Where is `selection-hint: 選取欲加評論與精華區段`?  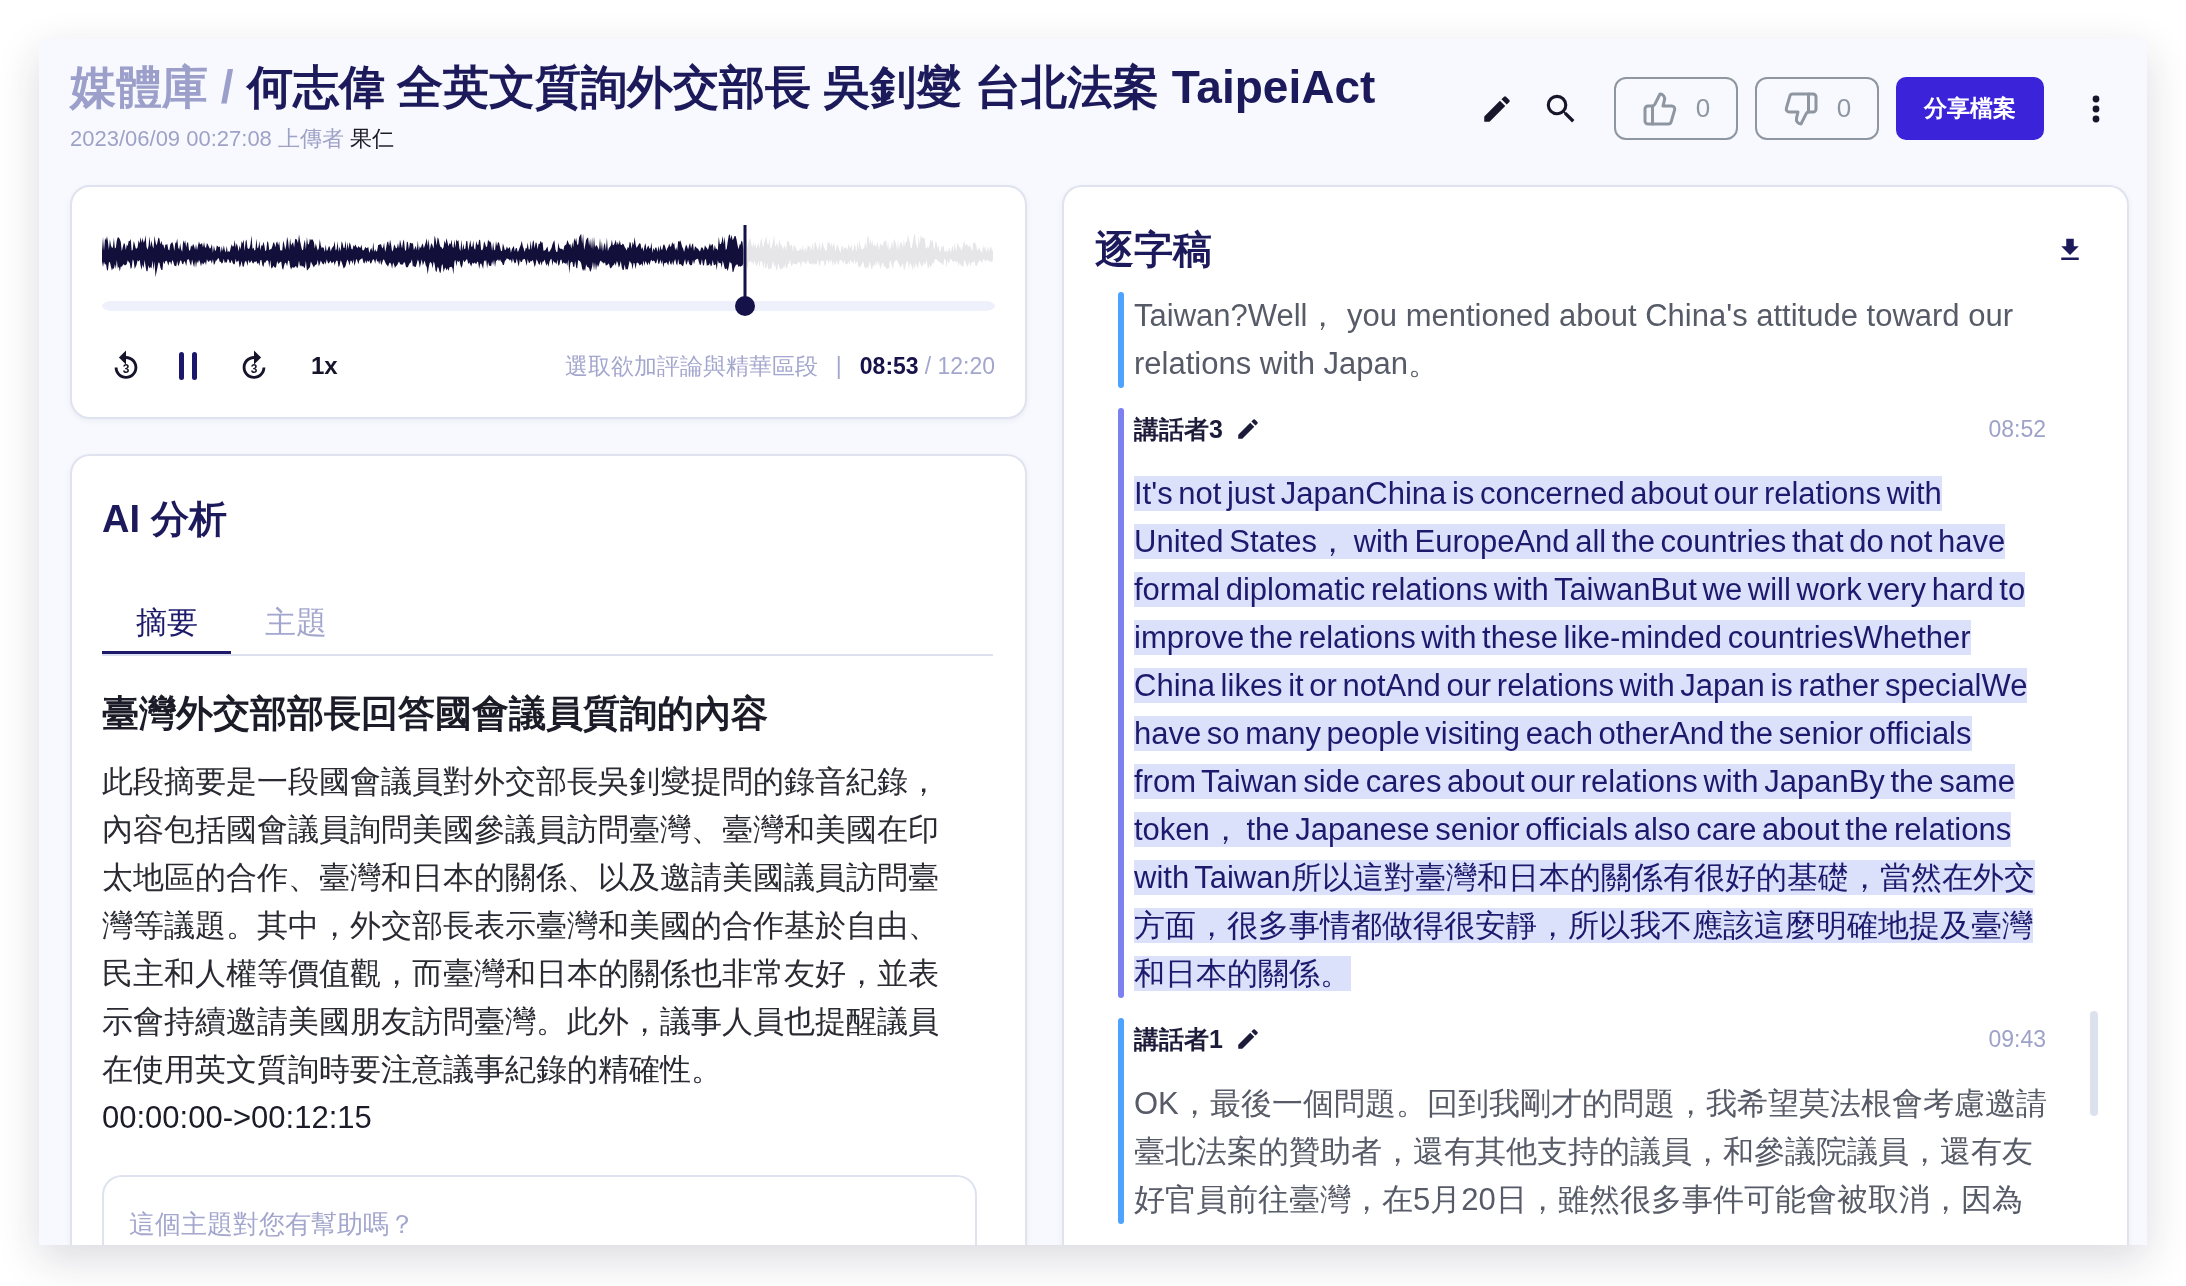
selection-hint: 選取欲加評論與精華區段 is located at coordinates (691, 366).